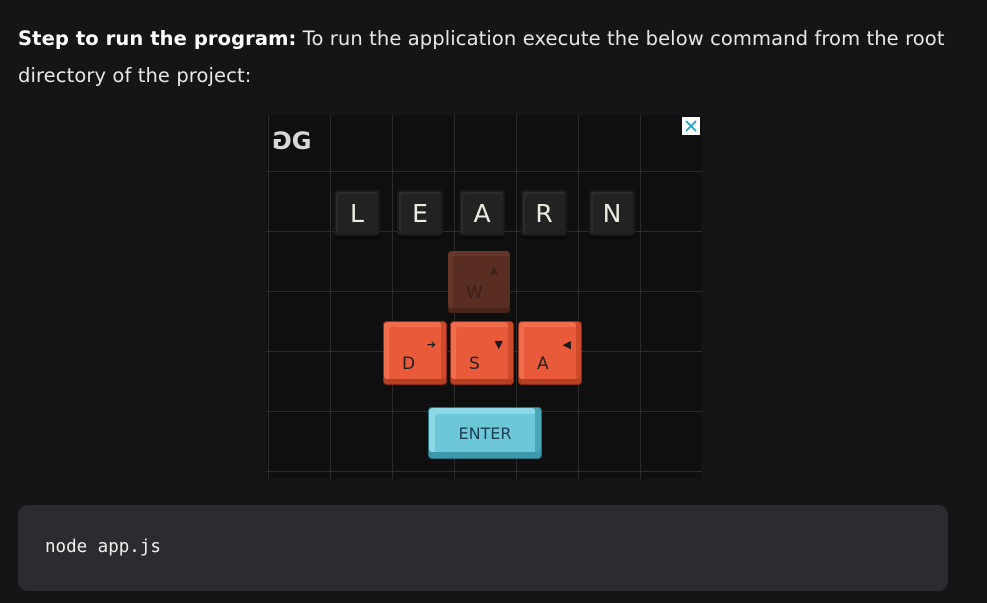  I want to click on learn-key-a: A, so click(482, 213).